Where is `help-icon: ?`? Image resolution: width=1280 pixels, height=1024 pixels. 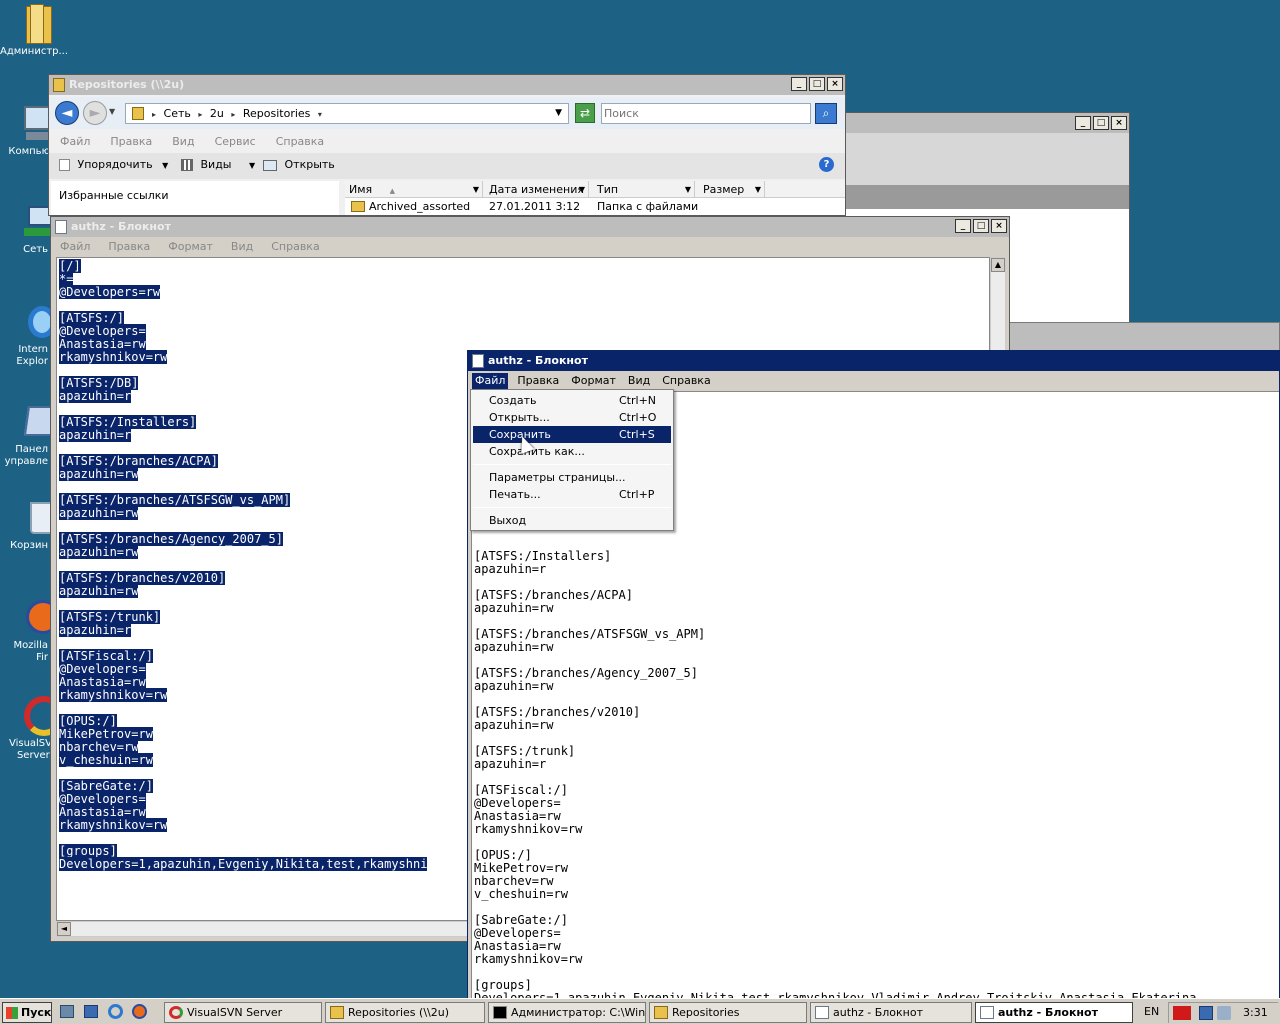 help-icon: ? is located at coordinates (826, 164).